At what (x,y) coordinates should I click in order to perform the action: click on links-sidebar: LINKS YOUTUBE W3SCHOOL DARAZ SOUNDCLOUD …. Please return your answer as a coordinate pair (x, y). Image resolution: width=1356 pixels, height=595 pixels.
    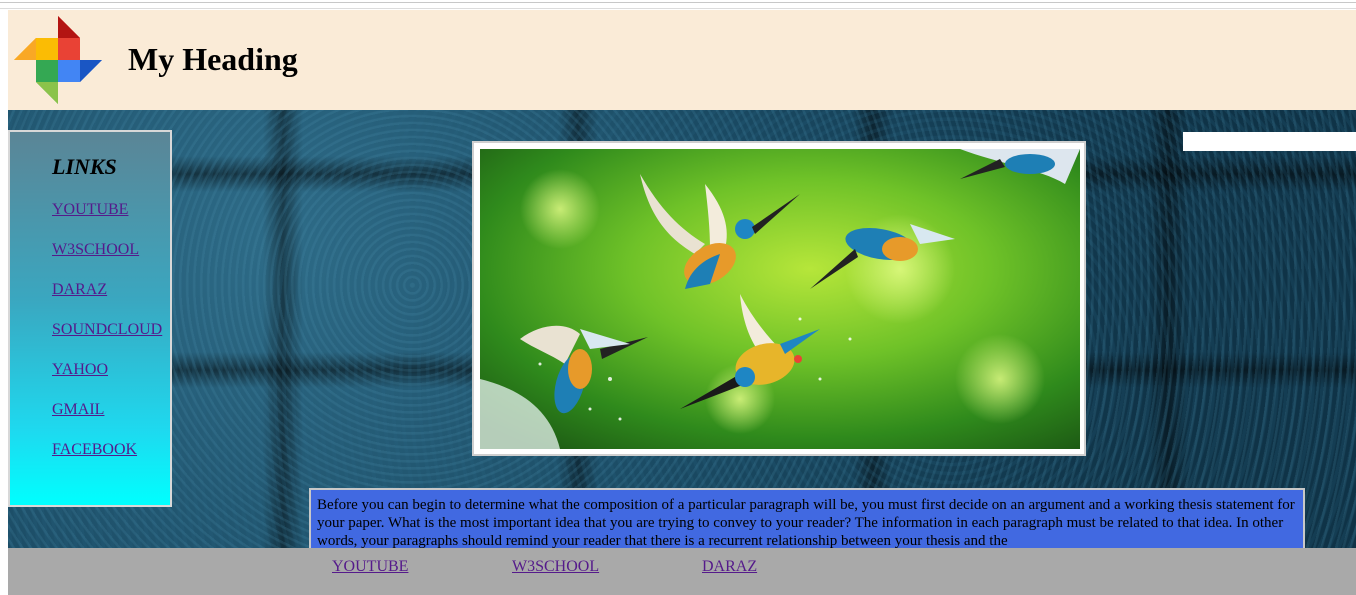
    Looking at the image, I should click on (90, 318).